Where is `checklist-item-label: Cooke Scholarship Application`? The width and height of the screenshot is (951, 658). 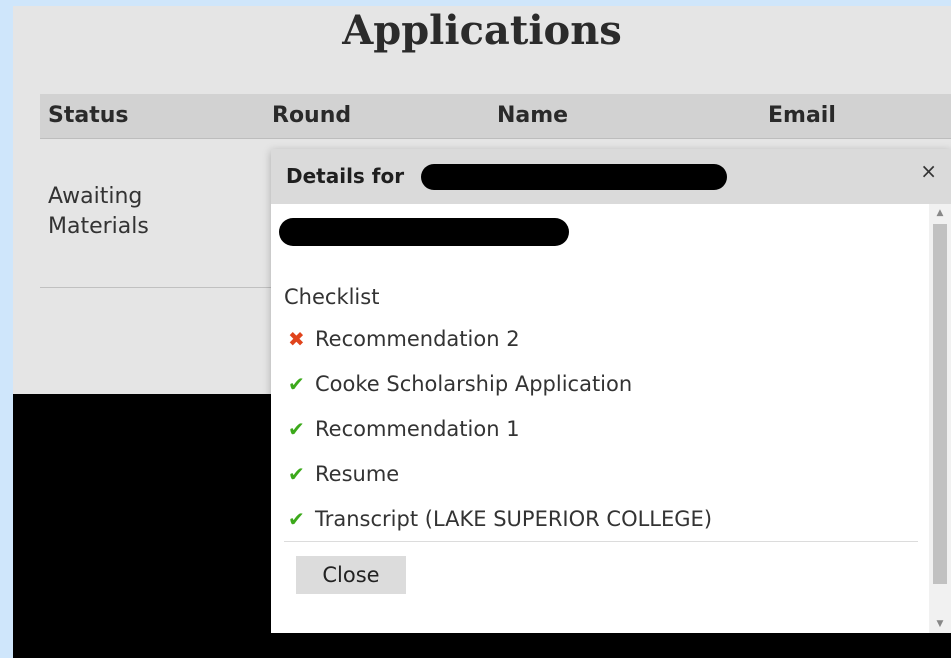 checklist-item-label: Cooke Scholarship Application is located at coordinates (474, 384).